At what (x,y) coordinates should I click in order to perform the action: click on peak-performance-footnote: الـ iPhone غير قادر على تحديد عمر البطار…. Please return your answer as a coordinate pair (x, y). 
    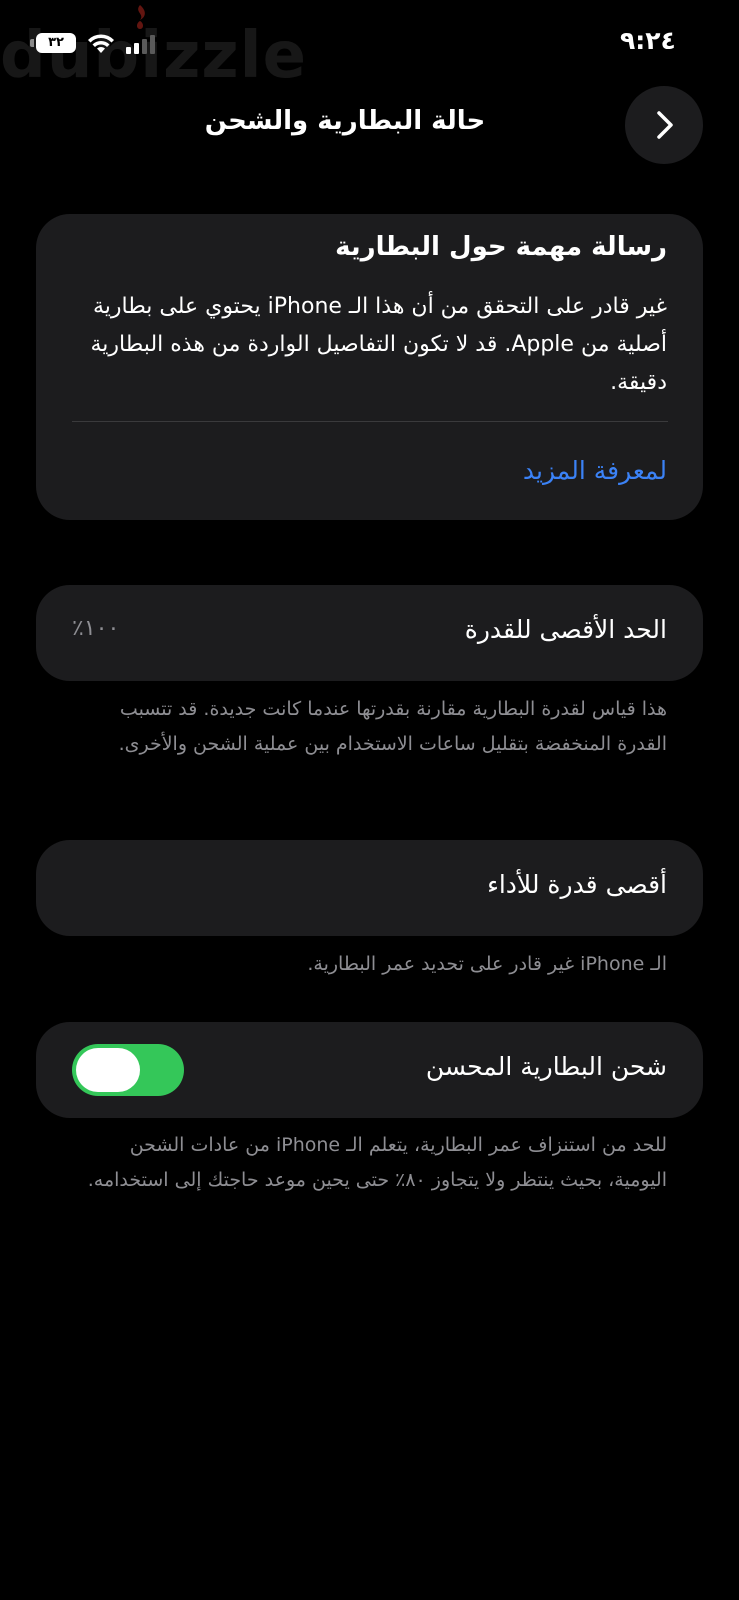
    Looking at the image, I should click on (487, 964).